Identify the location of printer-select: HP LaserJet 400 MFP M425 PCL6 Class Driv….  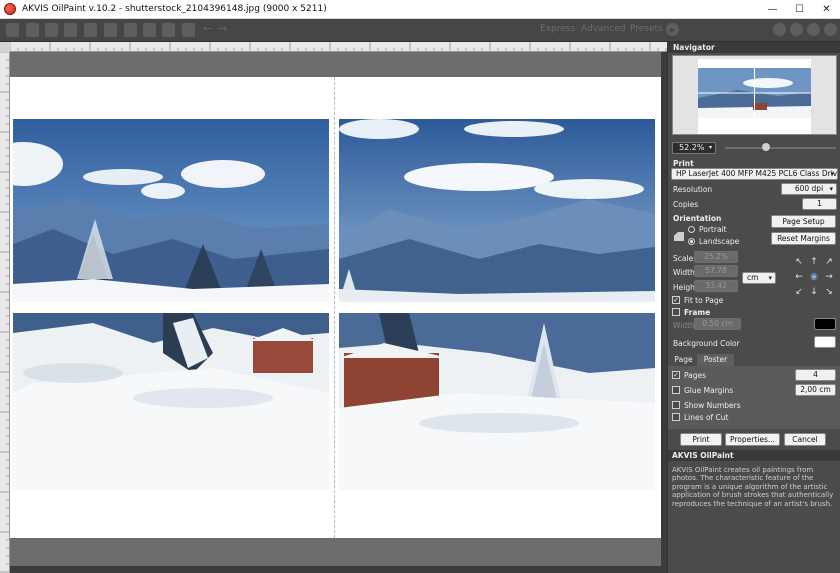
(754, 174).